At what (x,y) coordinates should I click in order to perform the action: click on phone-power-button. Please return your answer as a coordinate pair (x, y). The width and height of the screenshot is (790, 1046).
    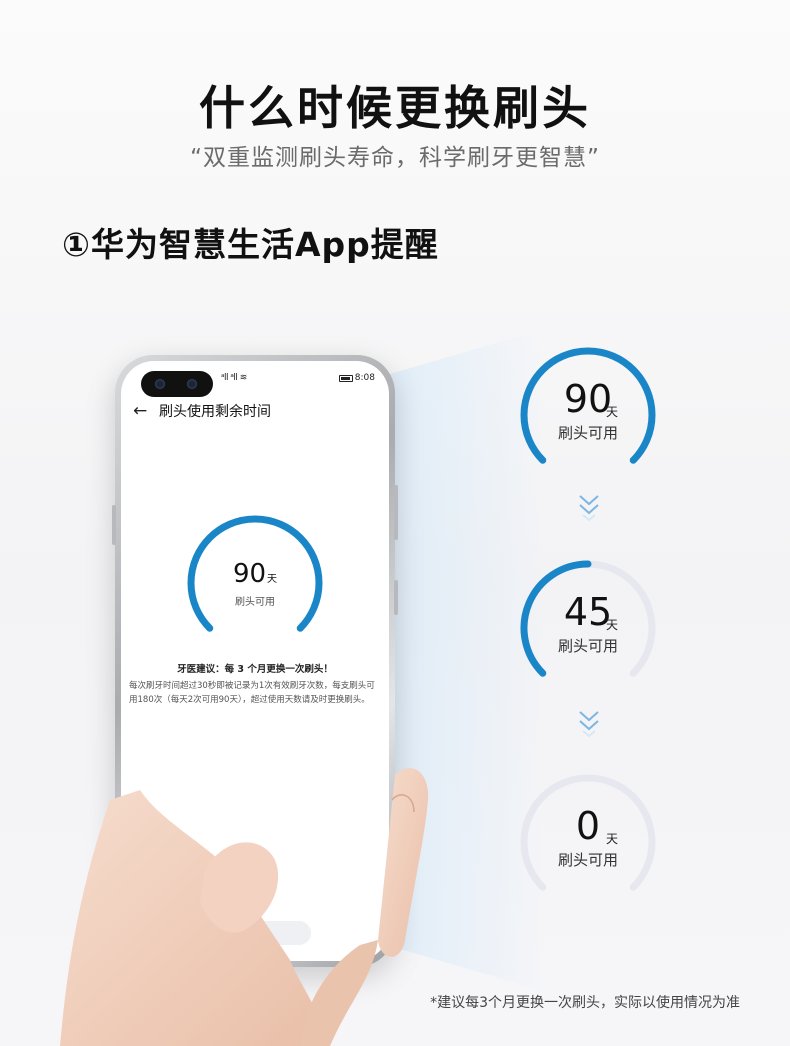
    Looking at the image, I should click on (396, 597).